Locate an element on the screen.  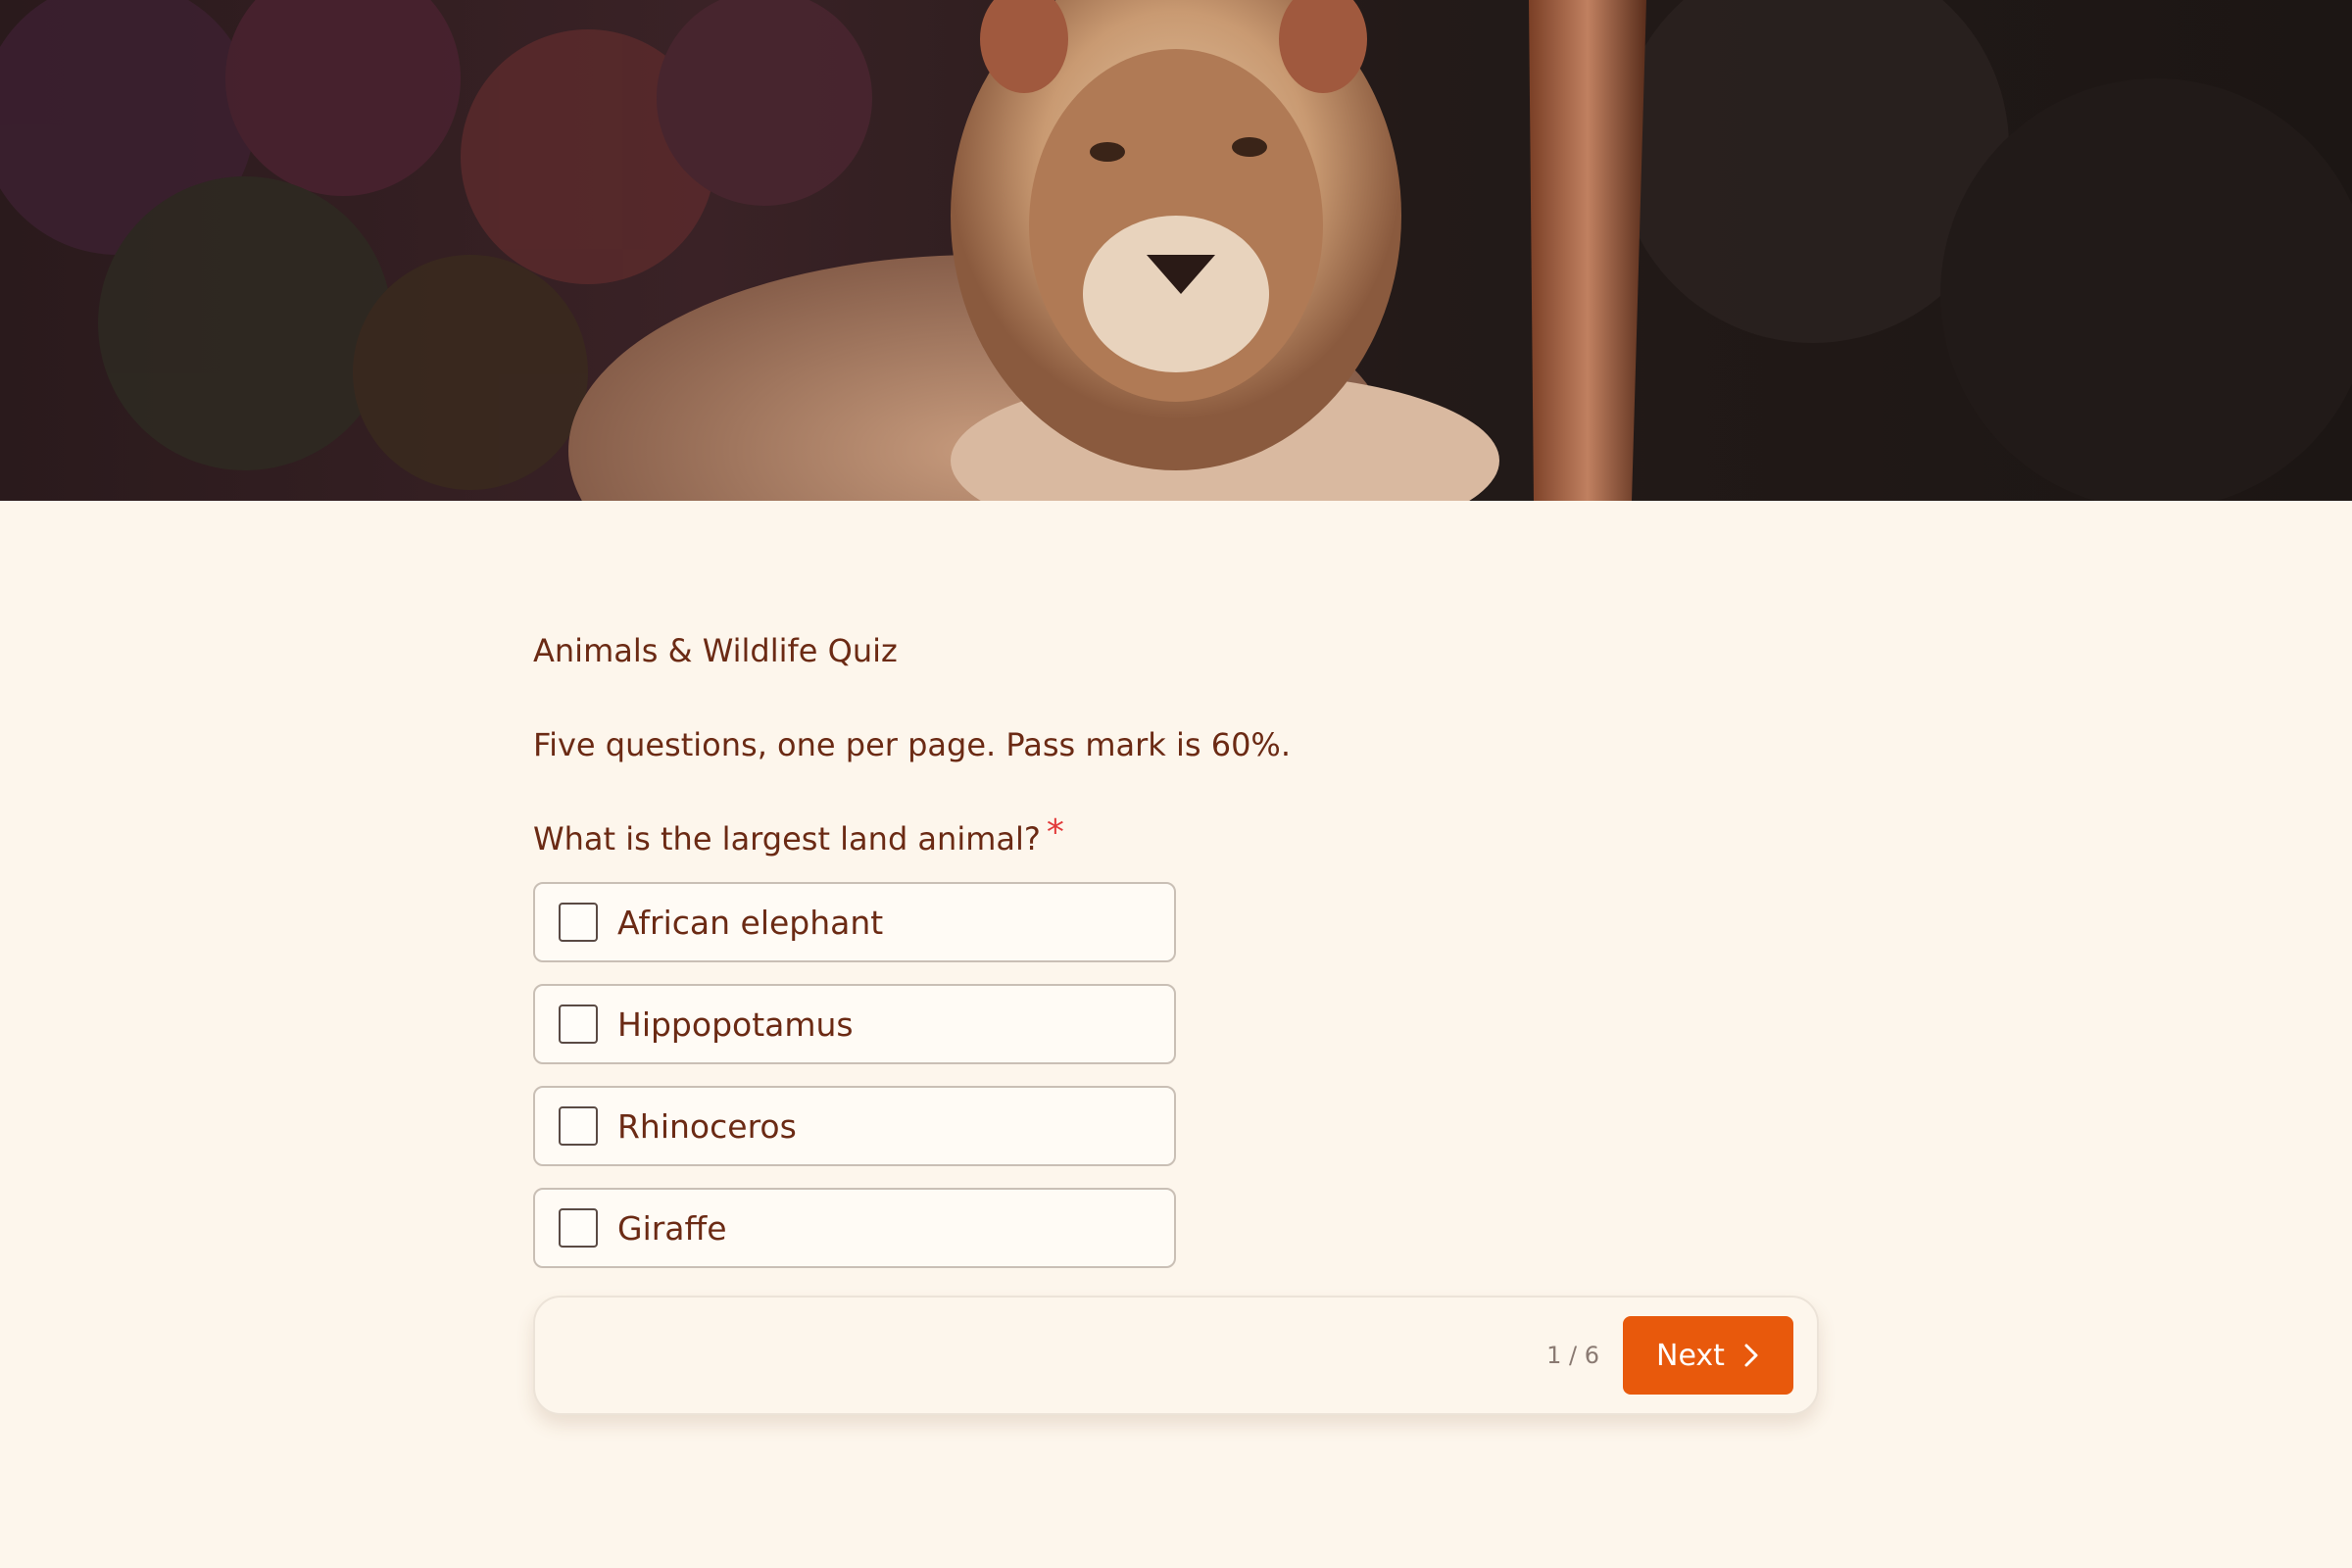
question-label: What is the largest land animal? * is located at coordinates (1176, 838).